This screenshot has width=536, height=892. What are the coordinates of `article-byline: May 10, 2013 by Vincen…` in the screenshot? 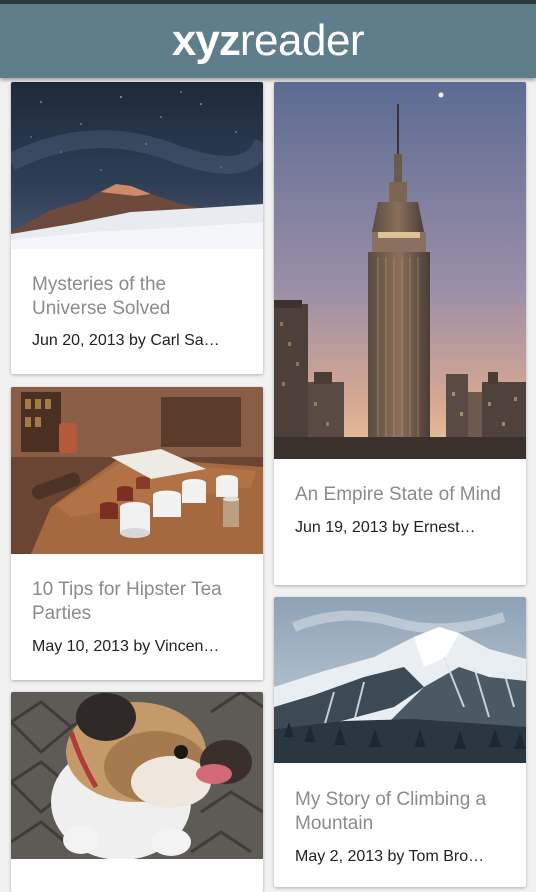 It's located at (126, 646).